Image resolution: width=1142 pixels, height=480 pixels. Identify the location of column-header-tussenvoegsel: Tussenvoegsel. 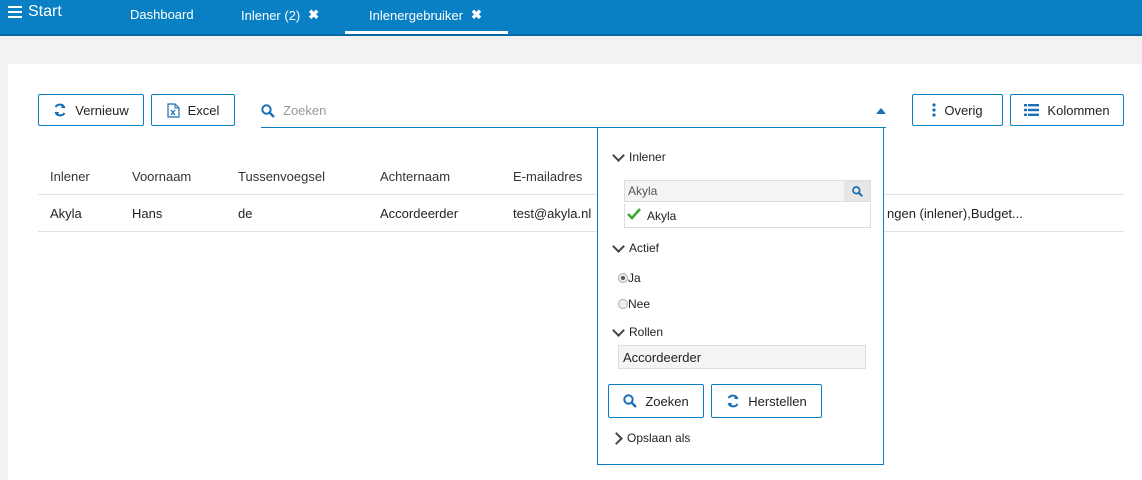
(281, 176).